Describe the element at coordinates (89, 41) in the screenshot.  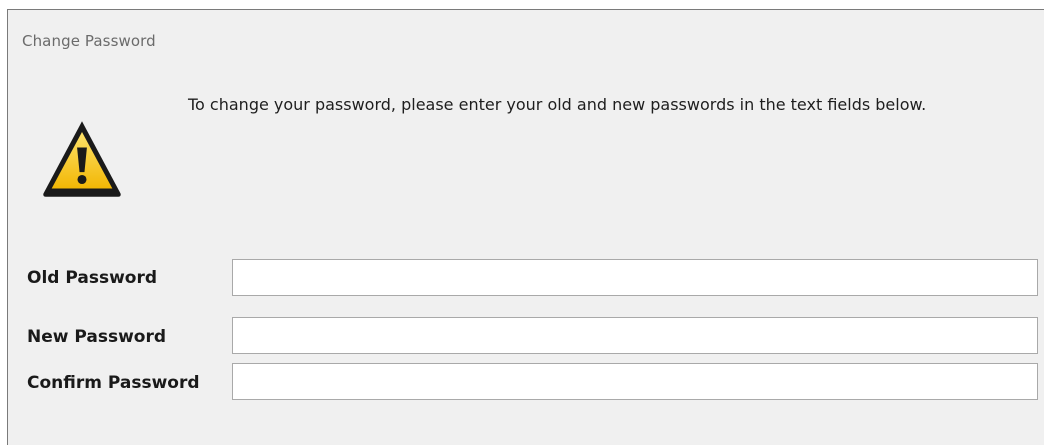
I see `dialog-title: Change Password` at that location.